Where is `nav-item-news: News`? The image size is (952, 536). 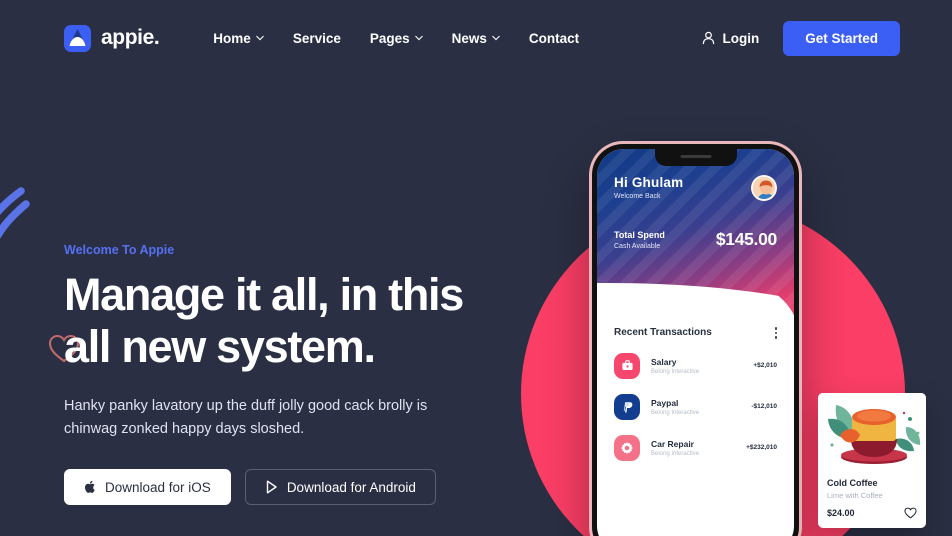 nav-item-news: News is located at coordinates (476, 38).